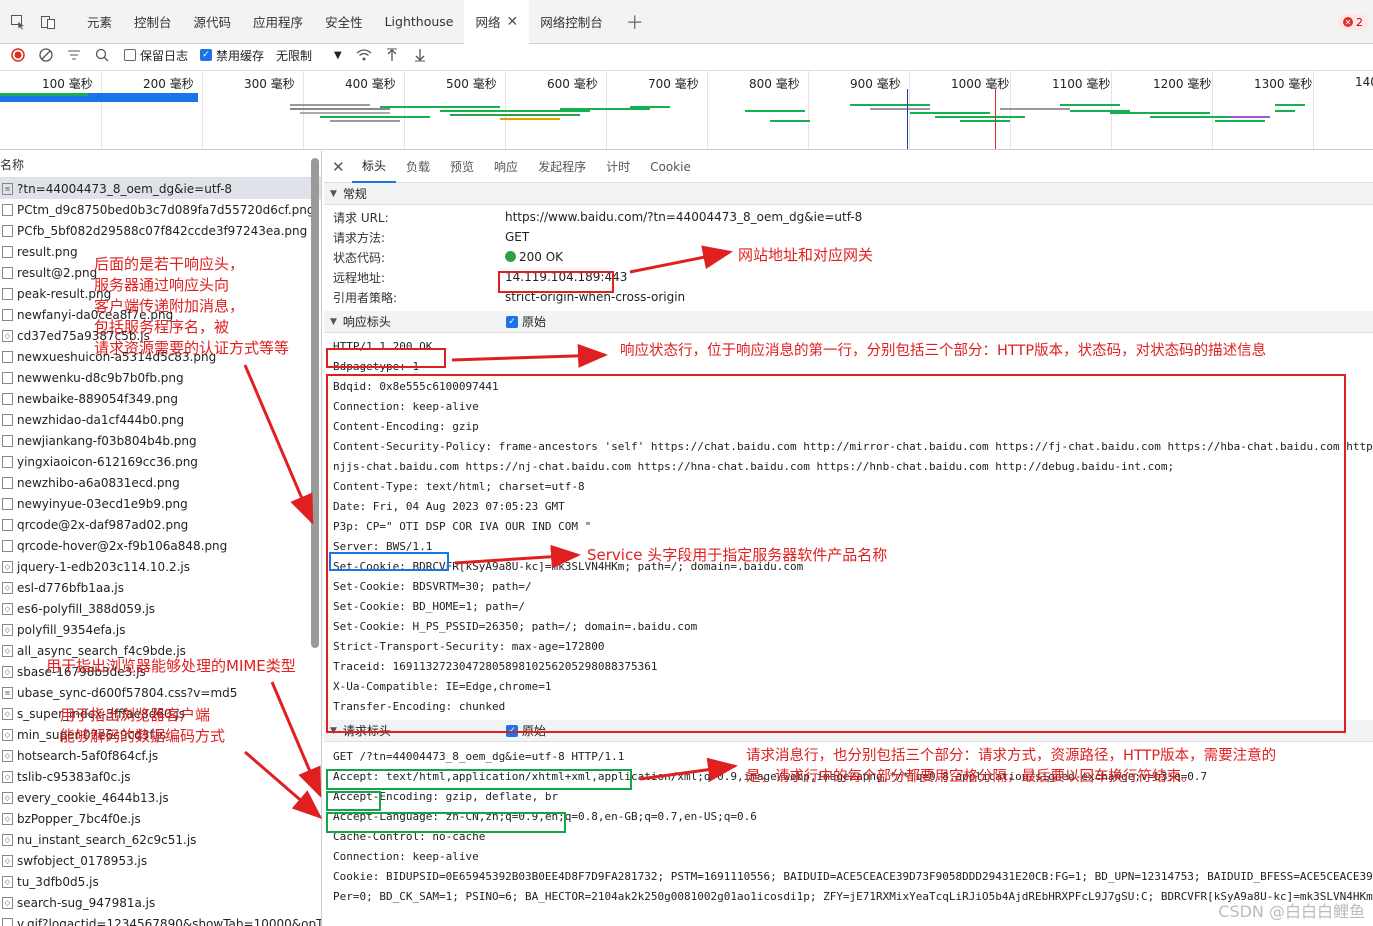 This screenshot has width=1373, height=926. I want to click on name-column-header: 名称, so click(160, 164).